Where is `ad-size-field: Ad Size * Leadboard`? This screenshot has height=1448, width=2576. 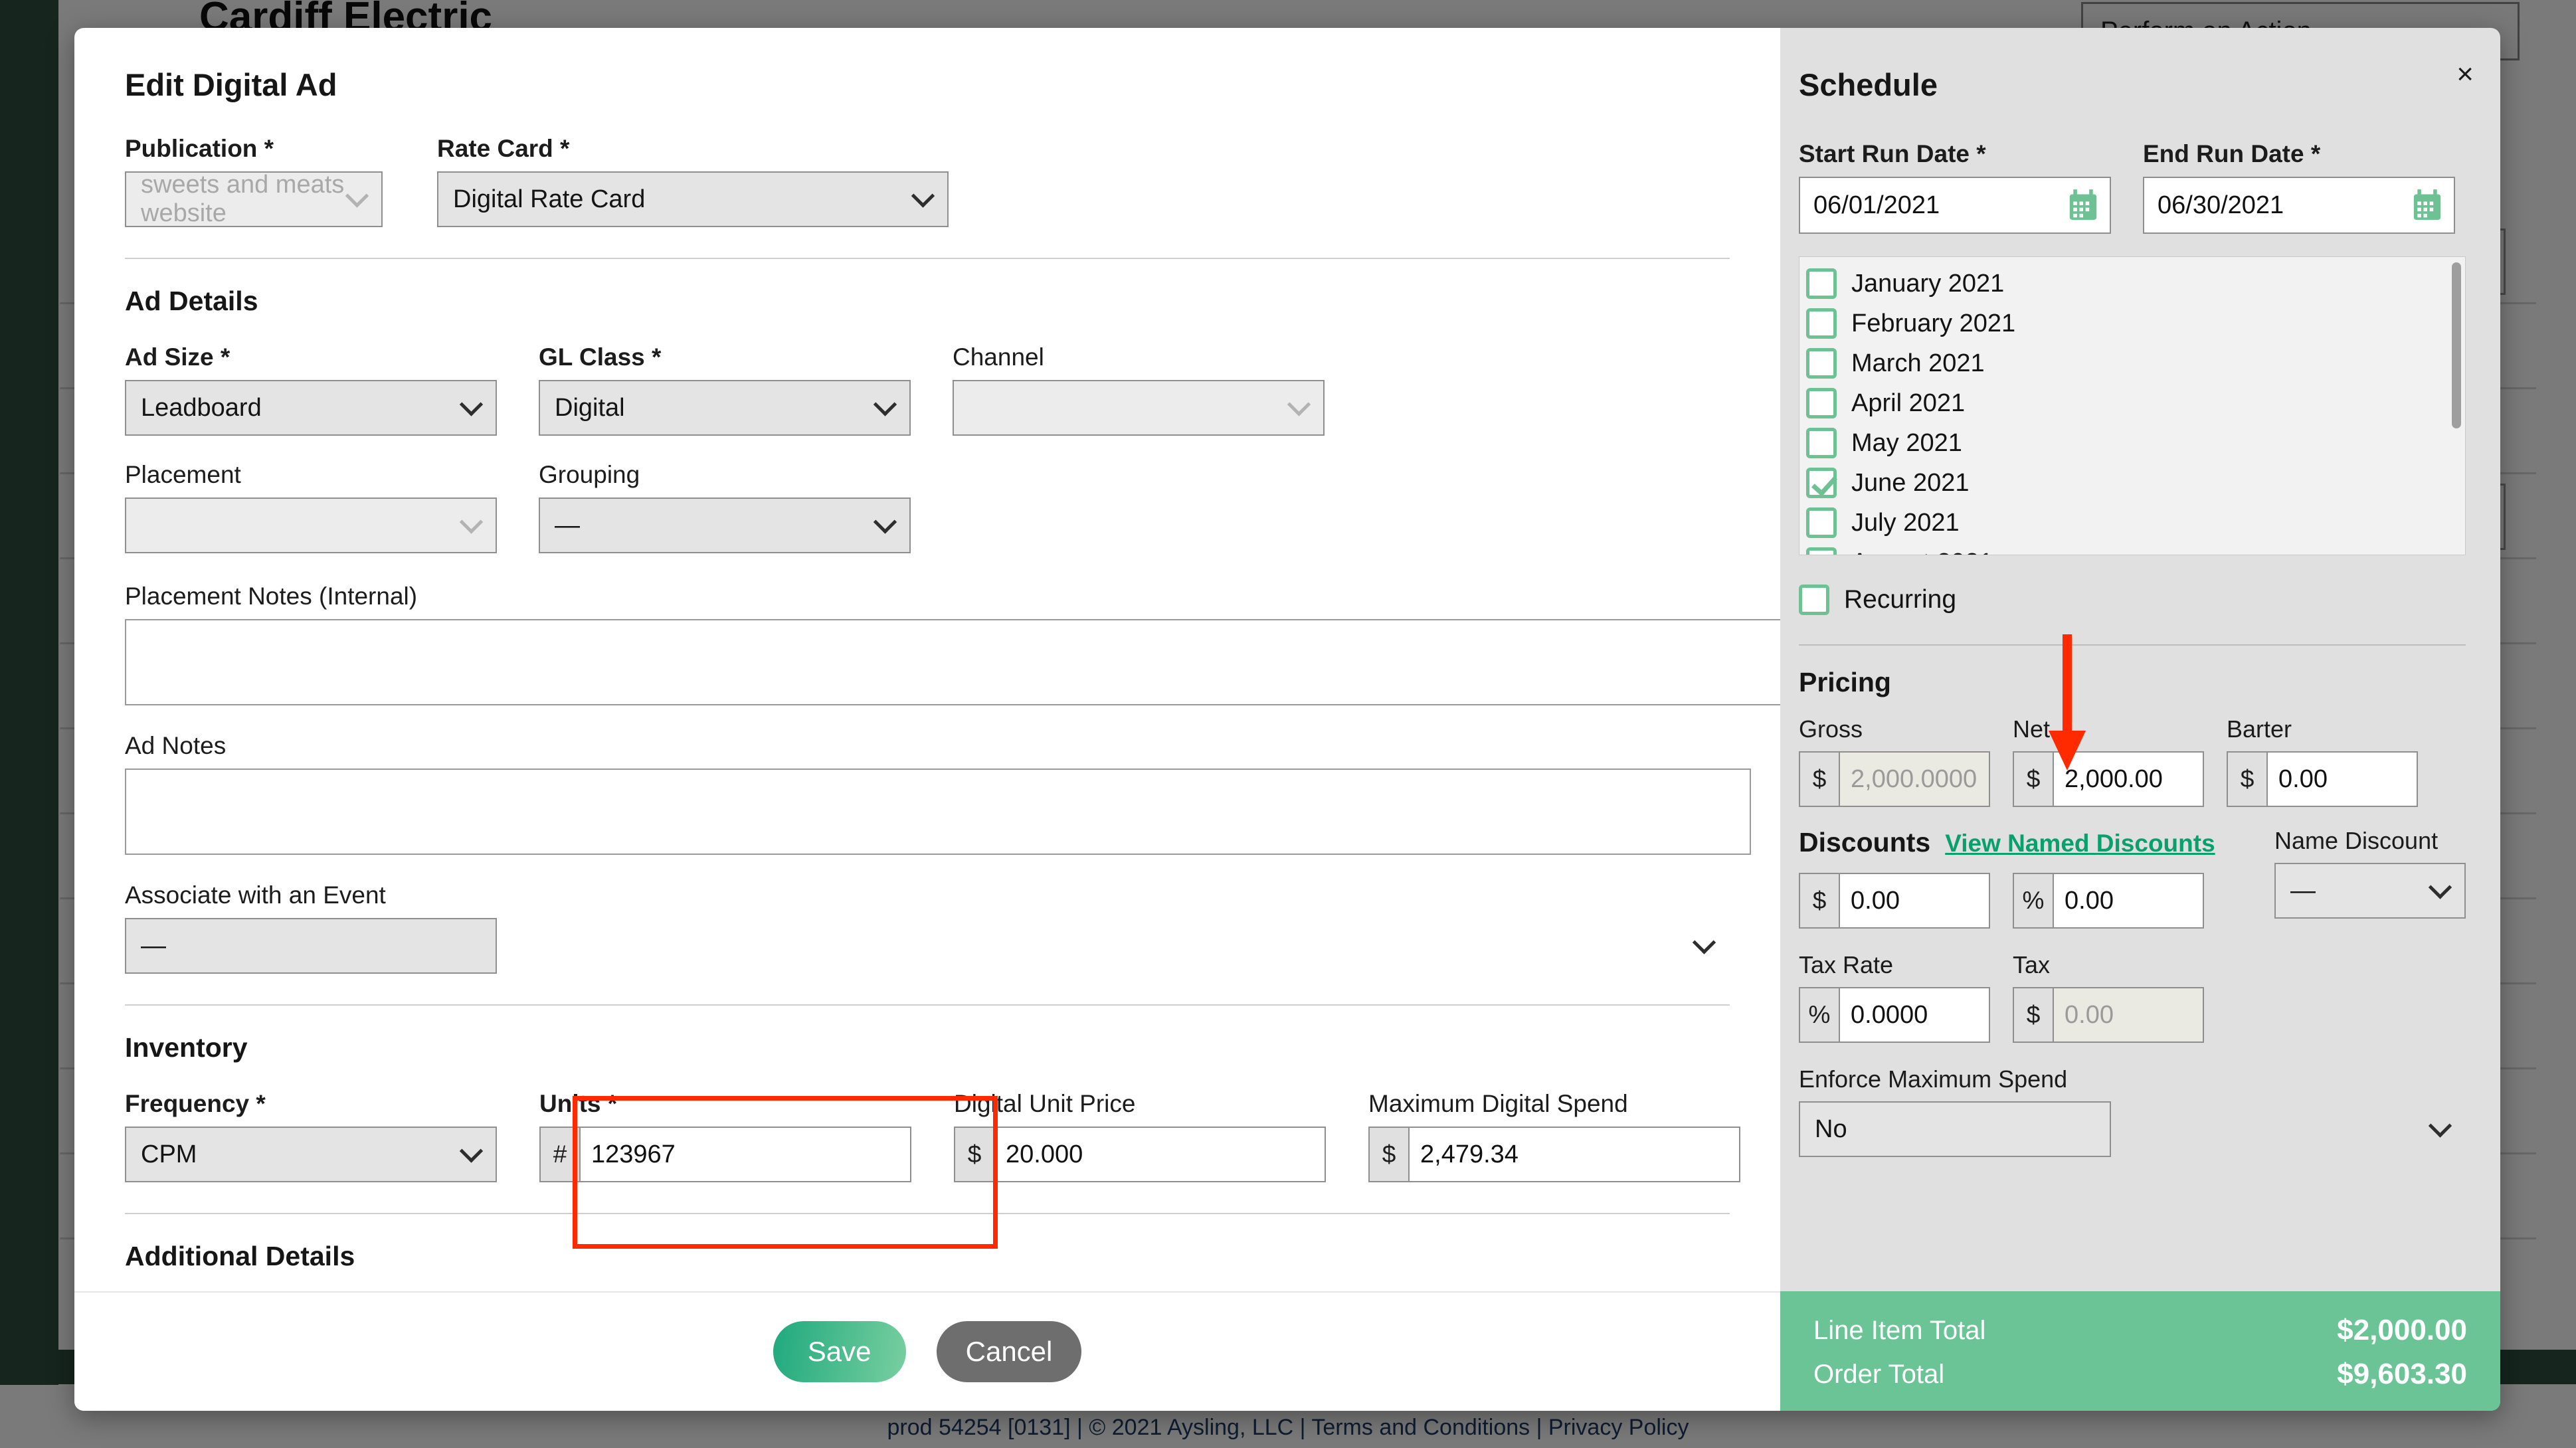 ad-size-field: Ad Size * Leadboard is located at coordinates (311, 390).